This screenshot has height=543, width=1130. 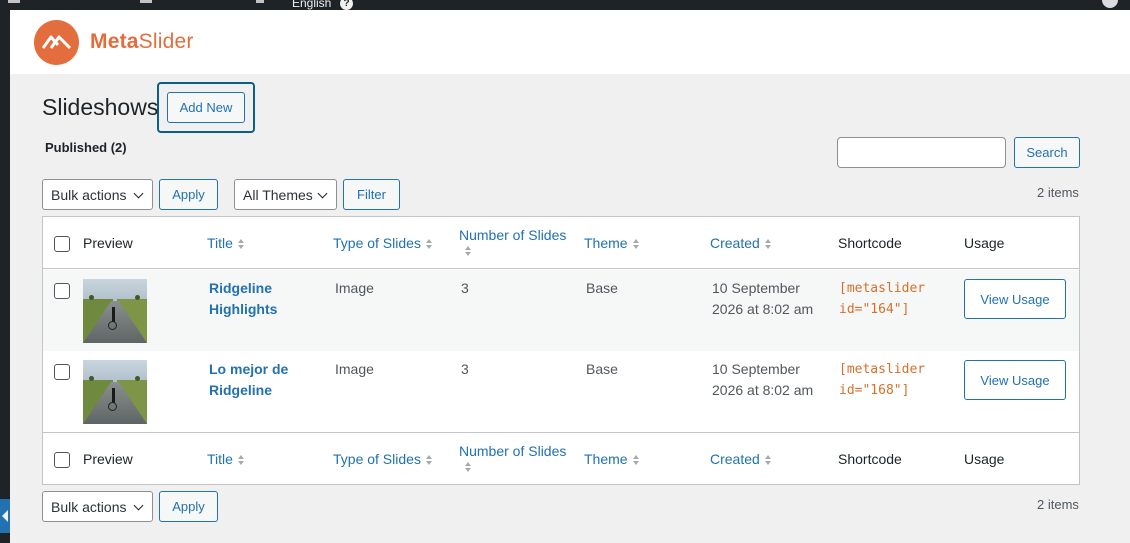 I want to click on brand-name: MetaSlider, so click(x=142, y=41).